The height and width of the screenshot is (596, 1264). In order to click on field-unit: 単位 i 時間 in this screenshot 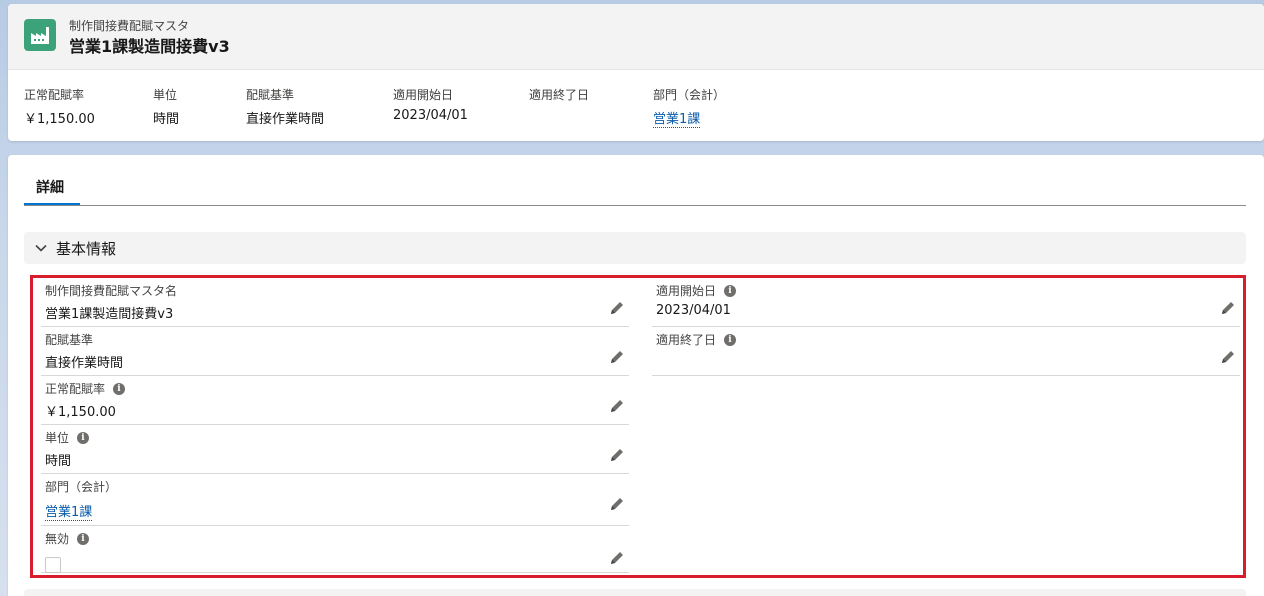, I will do `click(335, 449)`.